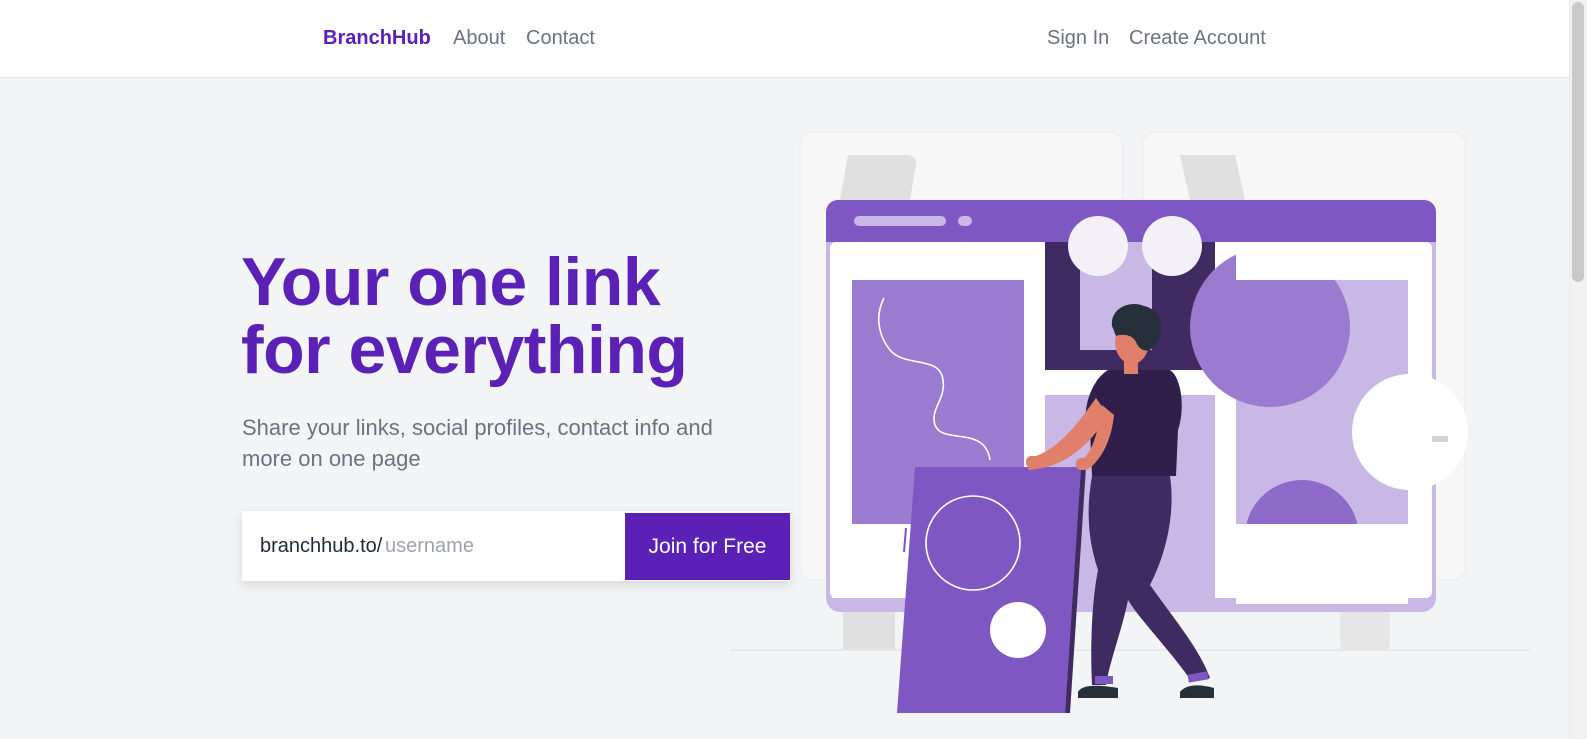  I want to click on scrollbar-thumb, so click(1578, 142).